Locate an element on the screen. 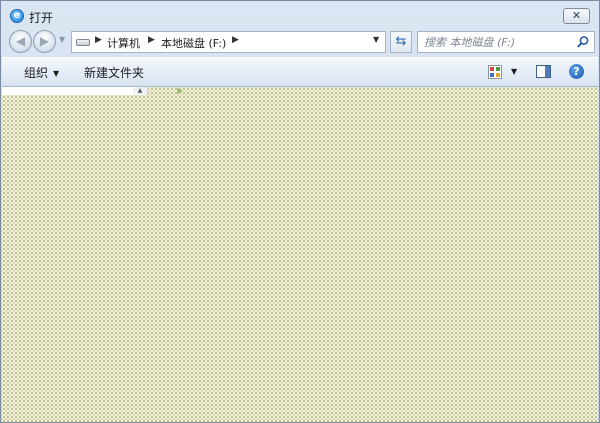 The height and width of the screenshot is (423, 600). drive-icon is located at coordinates (83, 42).